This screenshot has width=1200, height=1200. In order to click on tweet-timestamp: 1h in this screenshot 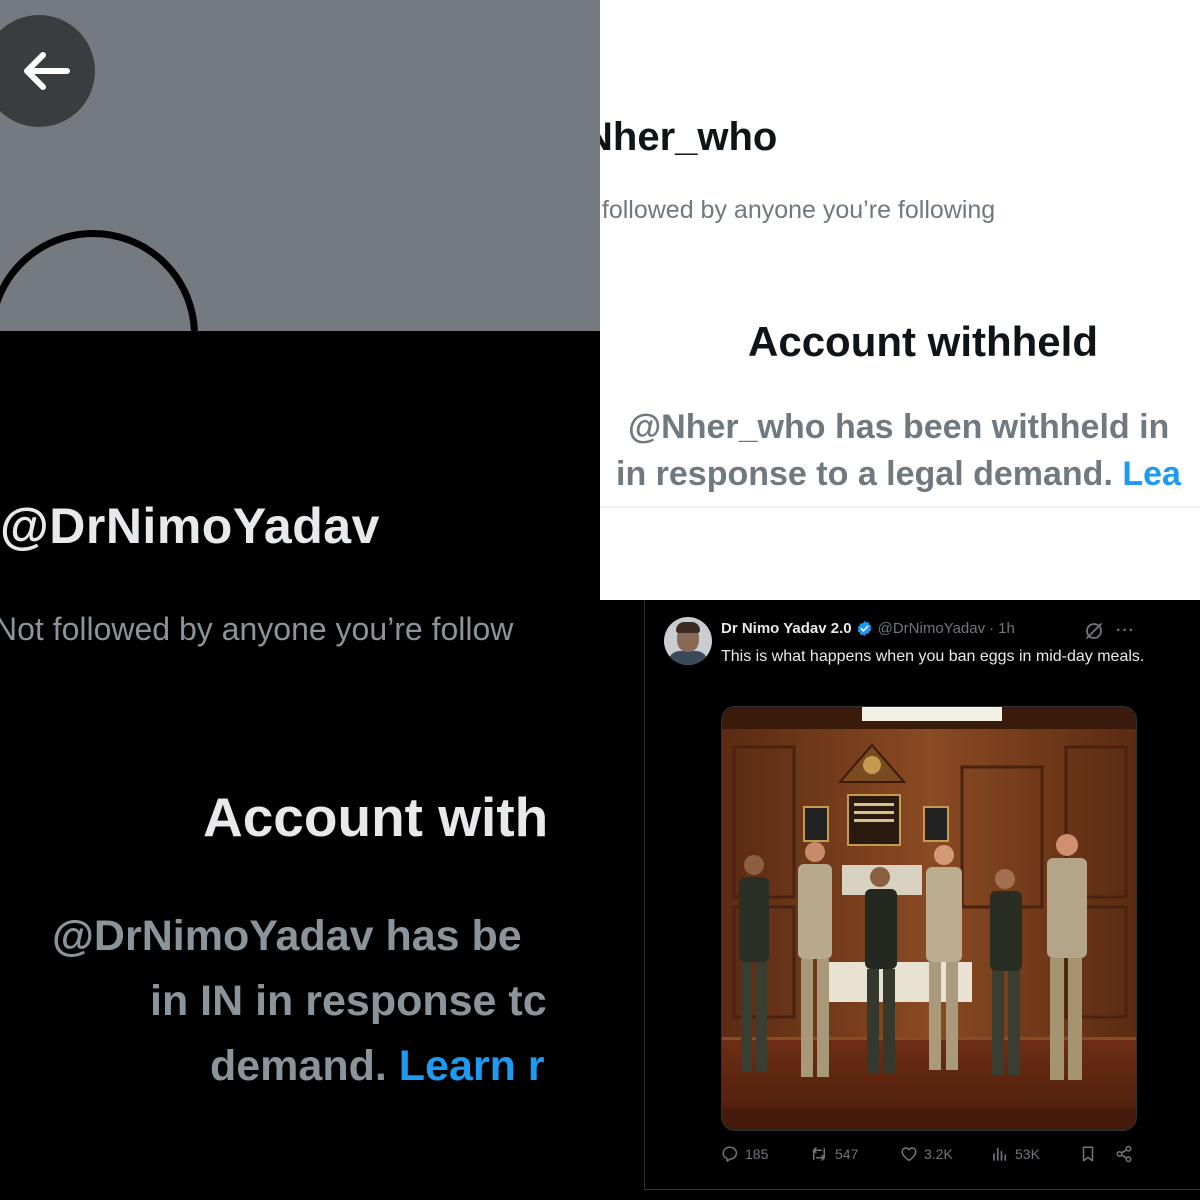, I will do `click(1006, 628)`.